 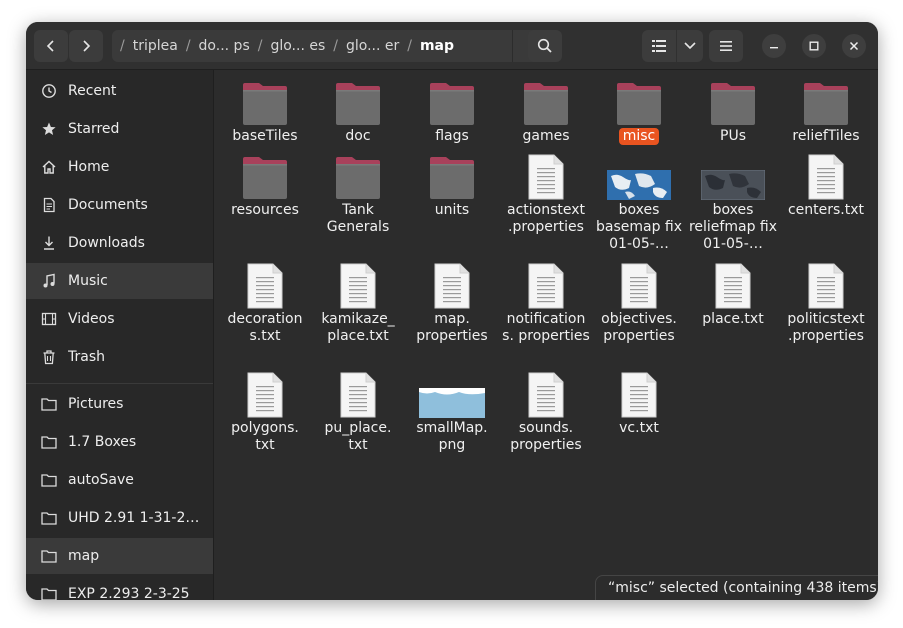 What do you see at coordinates (358, 327) in the screenshot?
I see `file-name-label: kamikaze_ place.txt` at bounding box center [358, 327].